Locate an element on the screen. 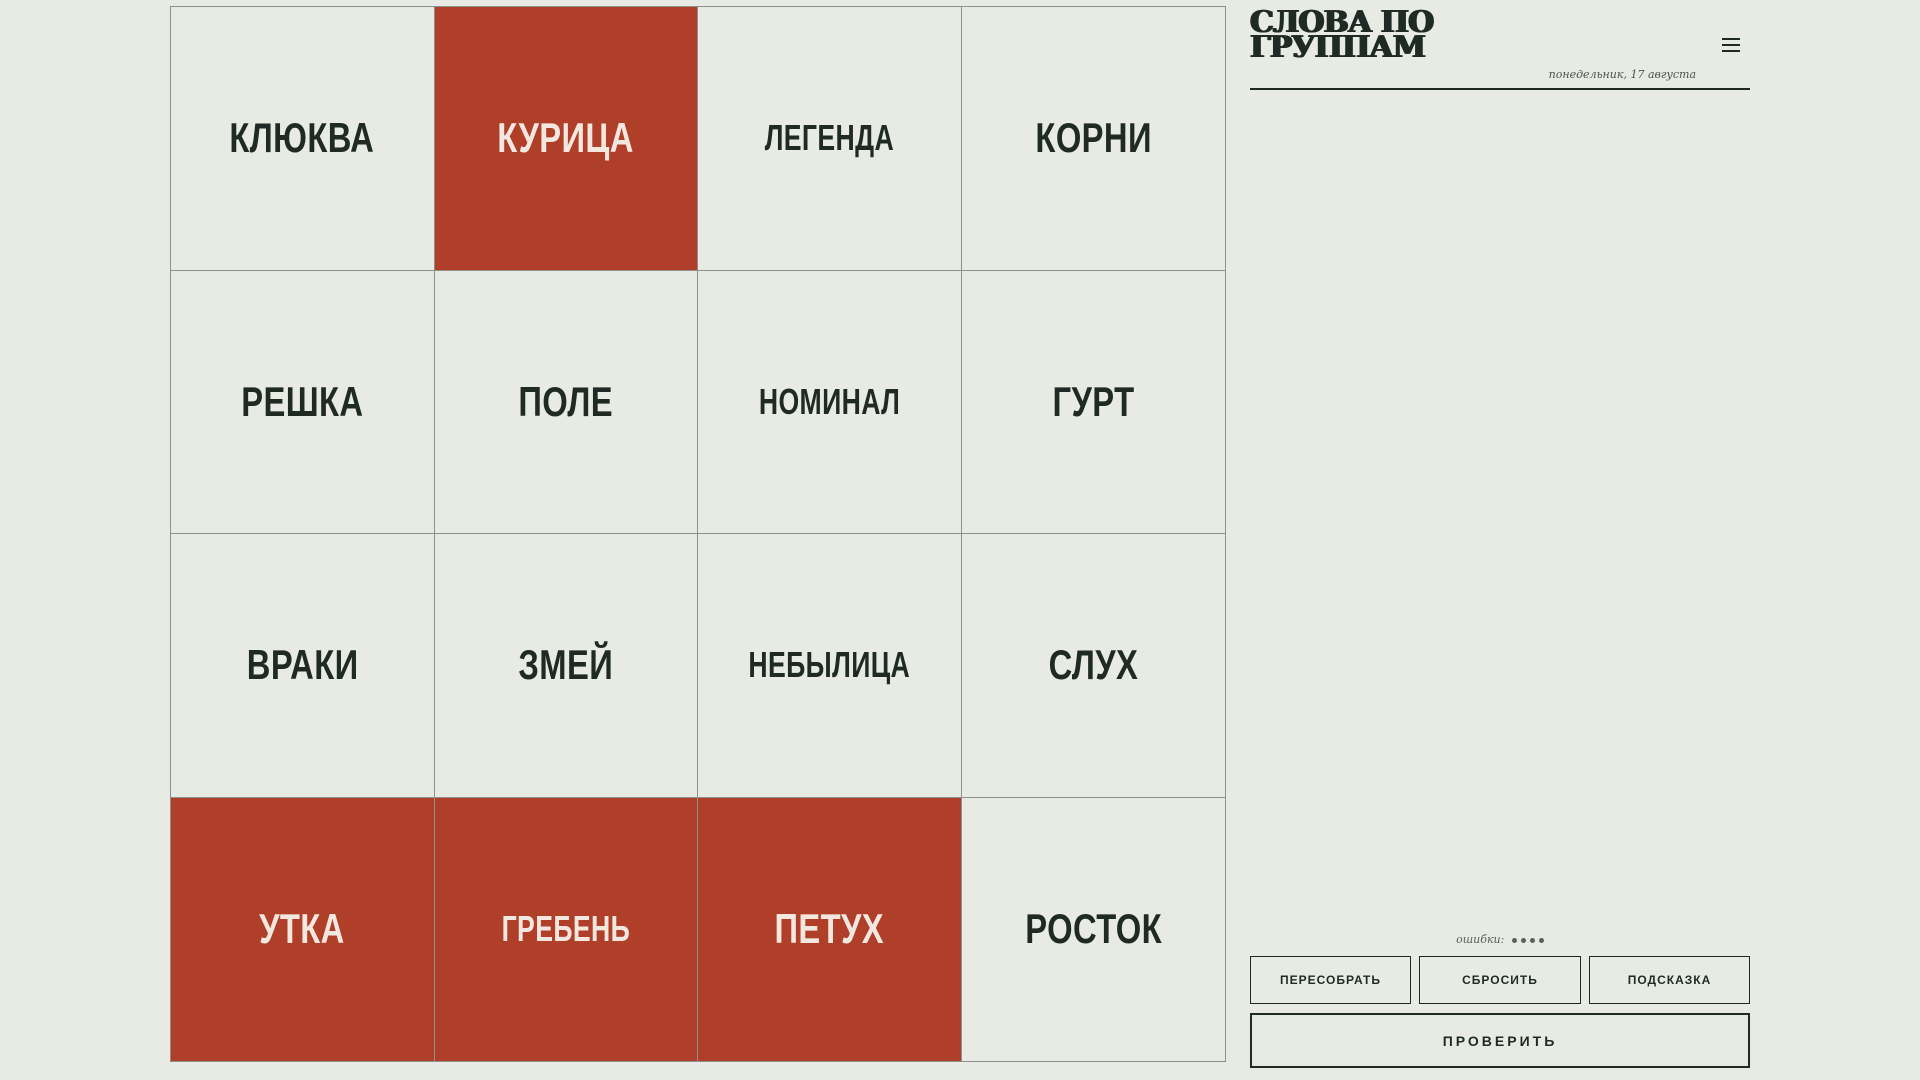 Image resolution: width=1920 pixels, height=1080 pixels. hint-button: ПОДСКАЗКА is located at coordinates (1669, 980).